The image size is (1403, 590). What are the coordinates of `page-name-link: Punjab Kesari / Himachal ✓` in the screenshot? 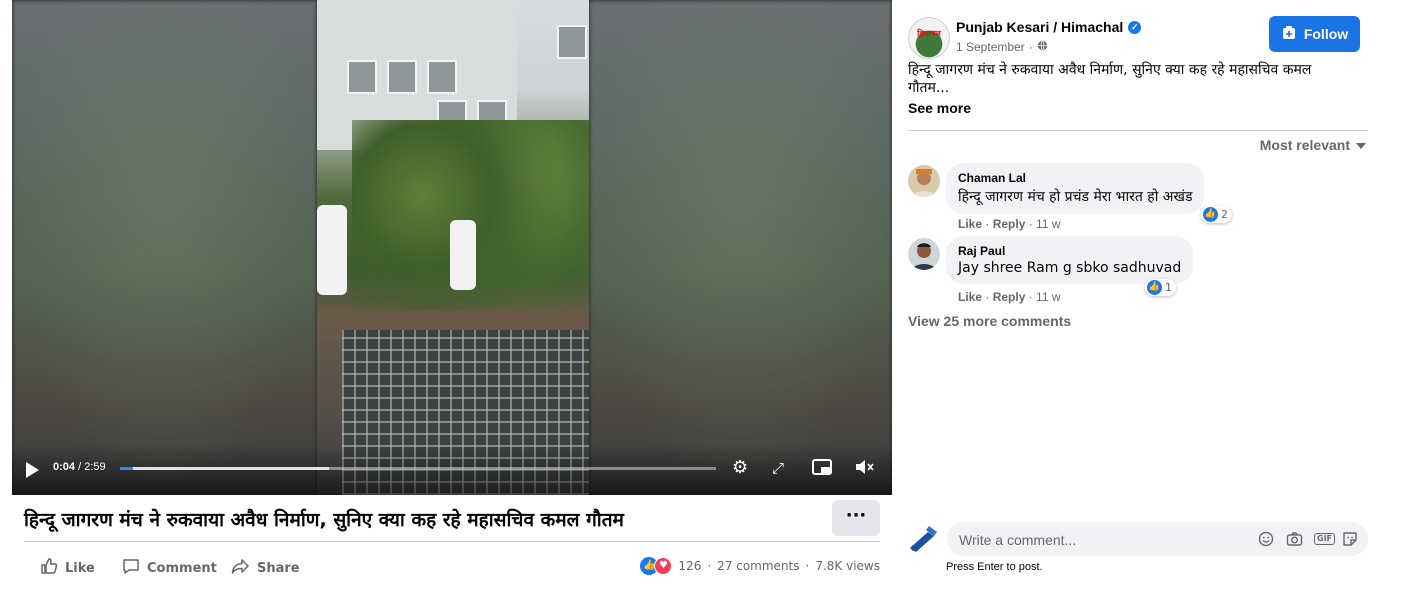 It's located at (1049, 27).